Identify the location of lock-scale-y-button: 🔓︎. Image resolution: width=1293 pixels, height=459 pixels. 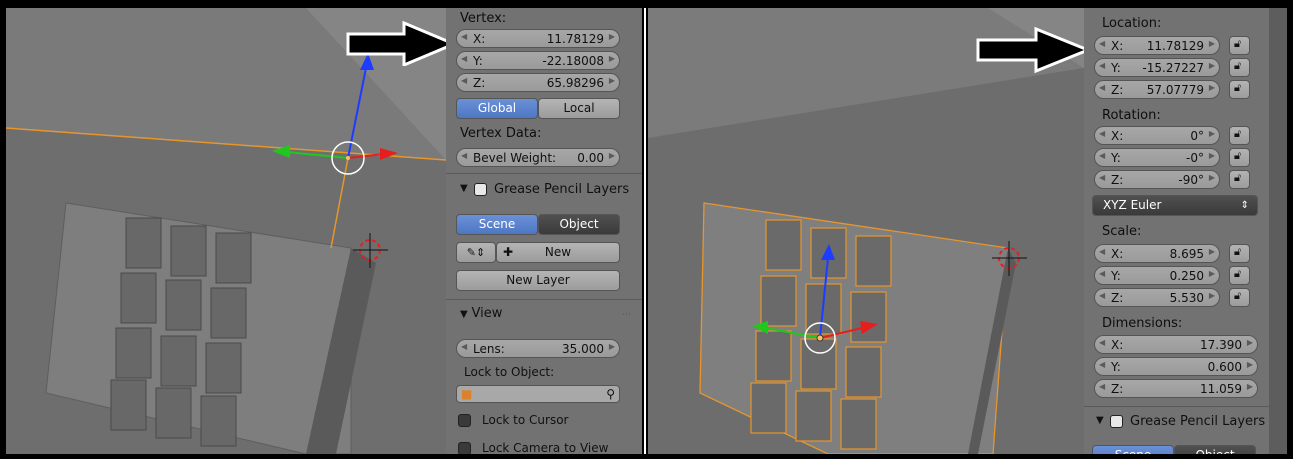
(1239, 275).